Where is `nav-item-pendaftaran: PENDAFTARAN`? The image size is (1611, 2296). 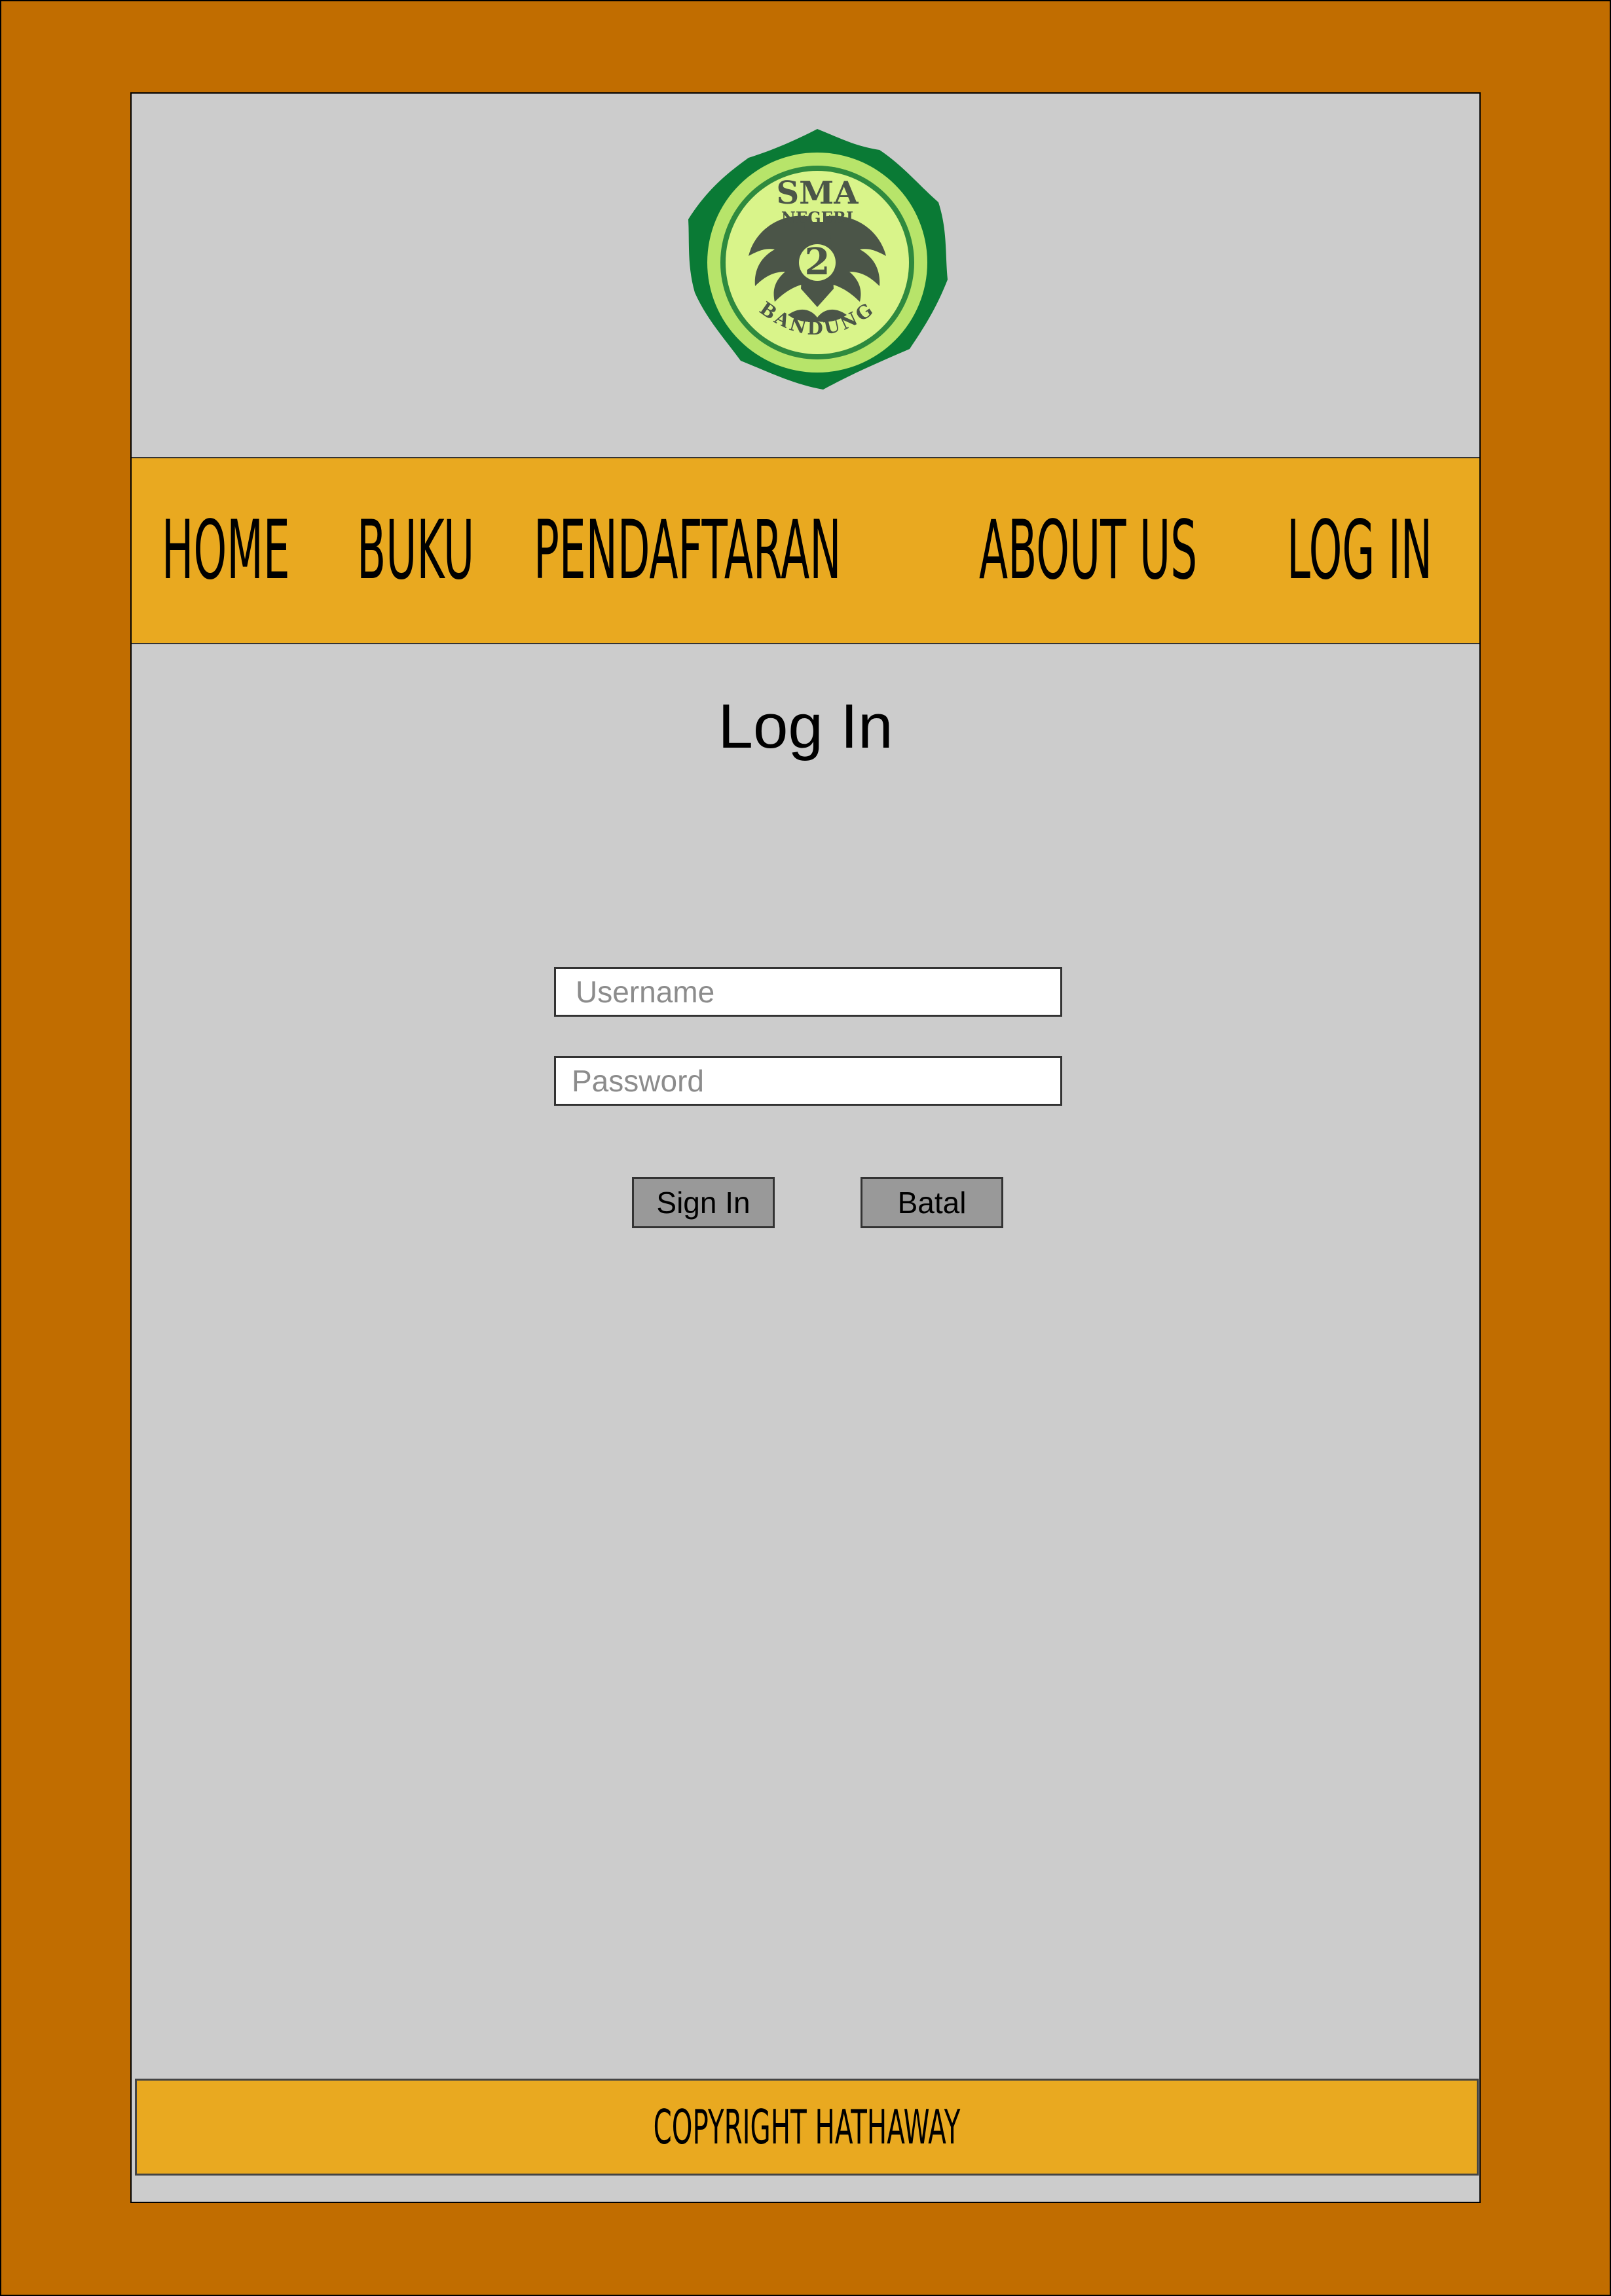 nav-item-pendaftaran: PENDAFTARAN is located at coordinates (687, 550).